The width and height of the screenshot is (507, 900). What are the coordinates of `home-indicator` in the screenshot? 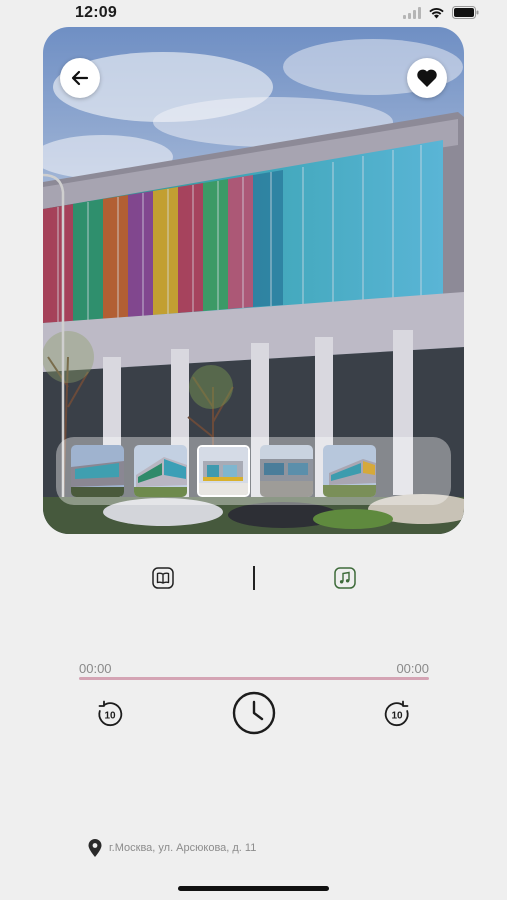 It's located at (253, 888).